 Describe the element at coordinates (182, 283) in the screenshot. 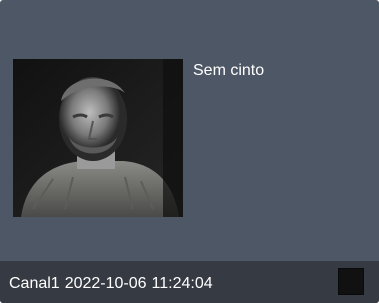

I see `event-time: 11:24:04` at that location.